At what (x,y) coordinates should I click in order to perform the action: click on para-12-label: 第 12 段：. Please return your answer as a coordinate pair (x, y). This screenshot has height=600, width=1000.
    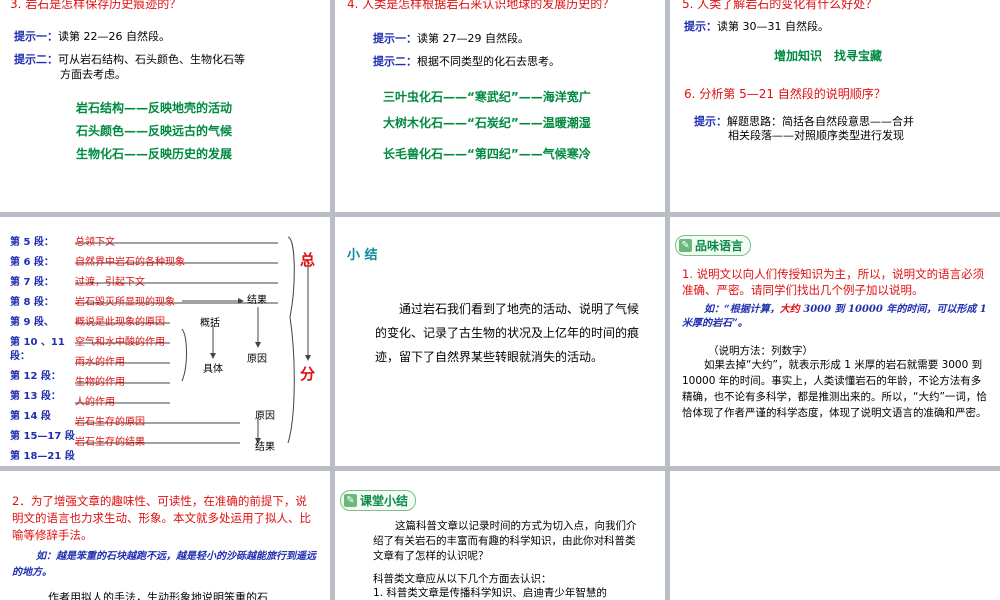
    Looking at the image, I should click on (35, 376).